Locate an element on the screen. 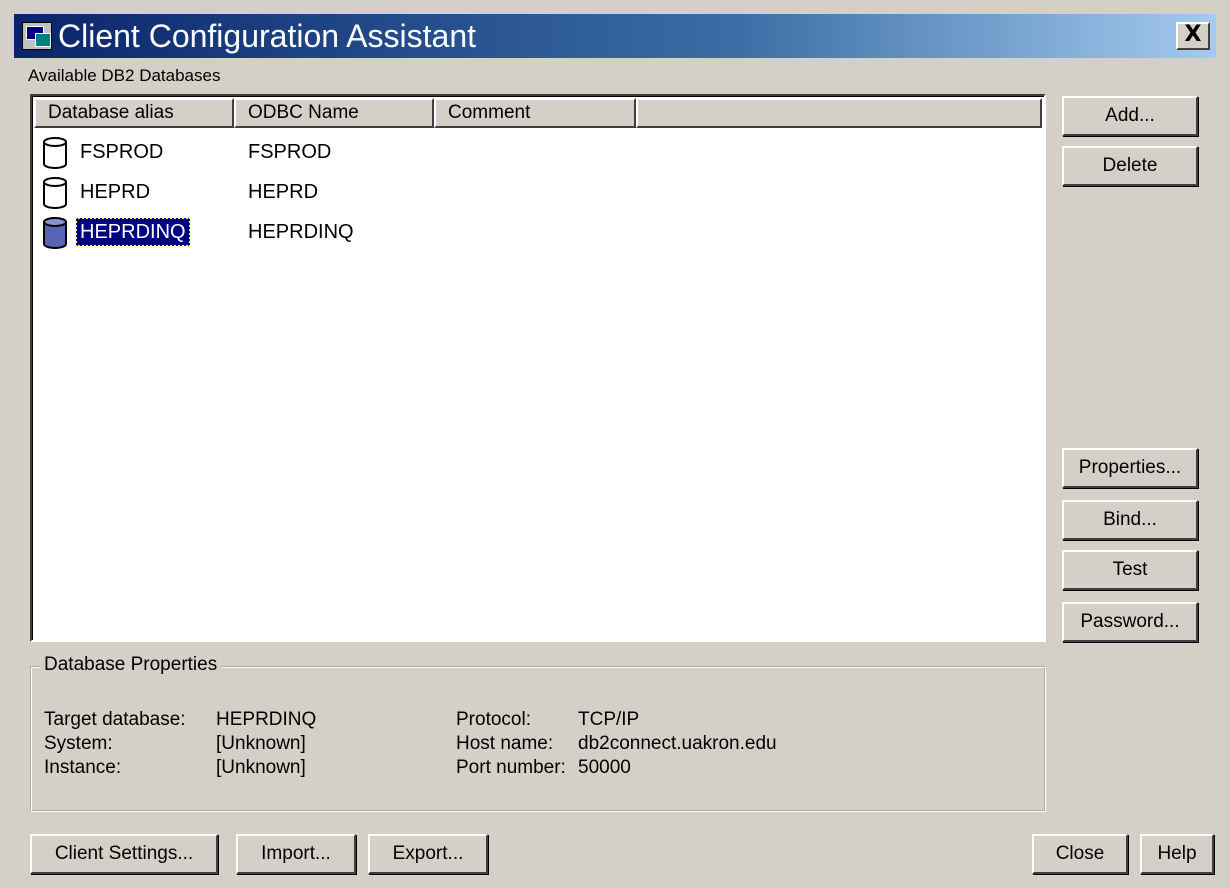  list-caption: Available DB2 Databases is located at coordinates (124, 75).